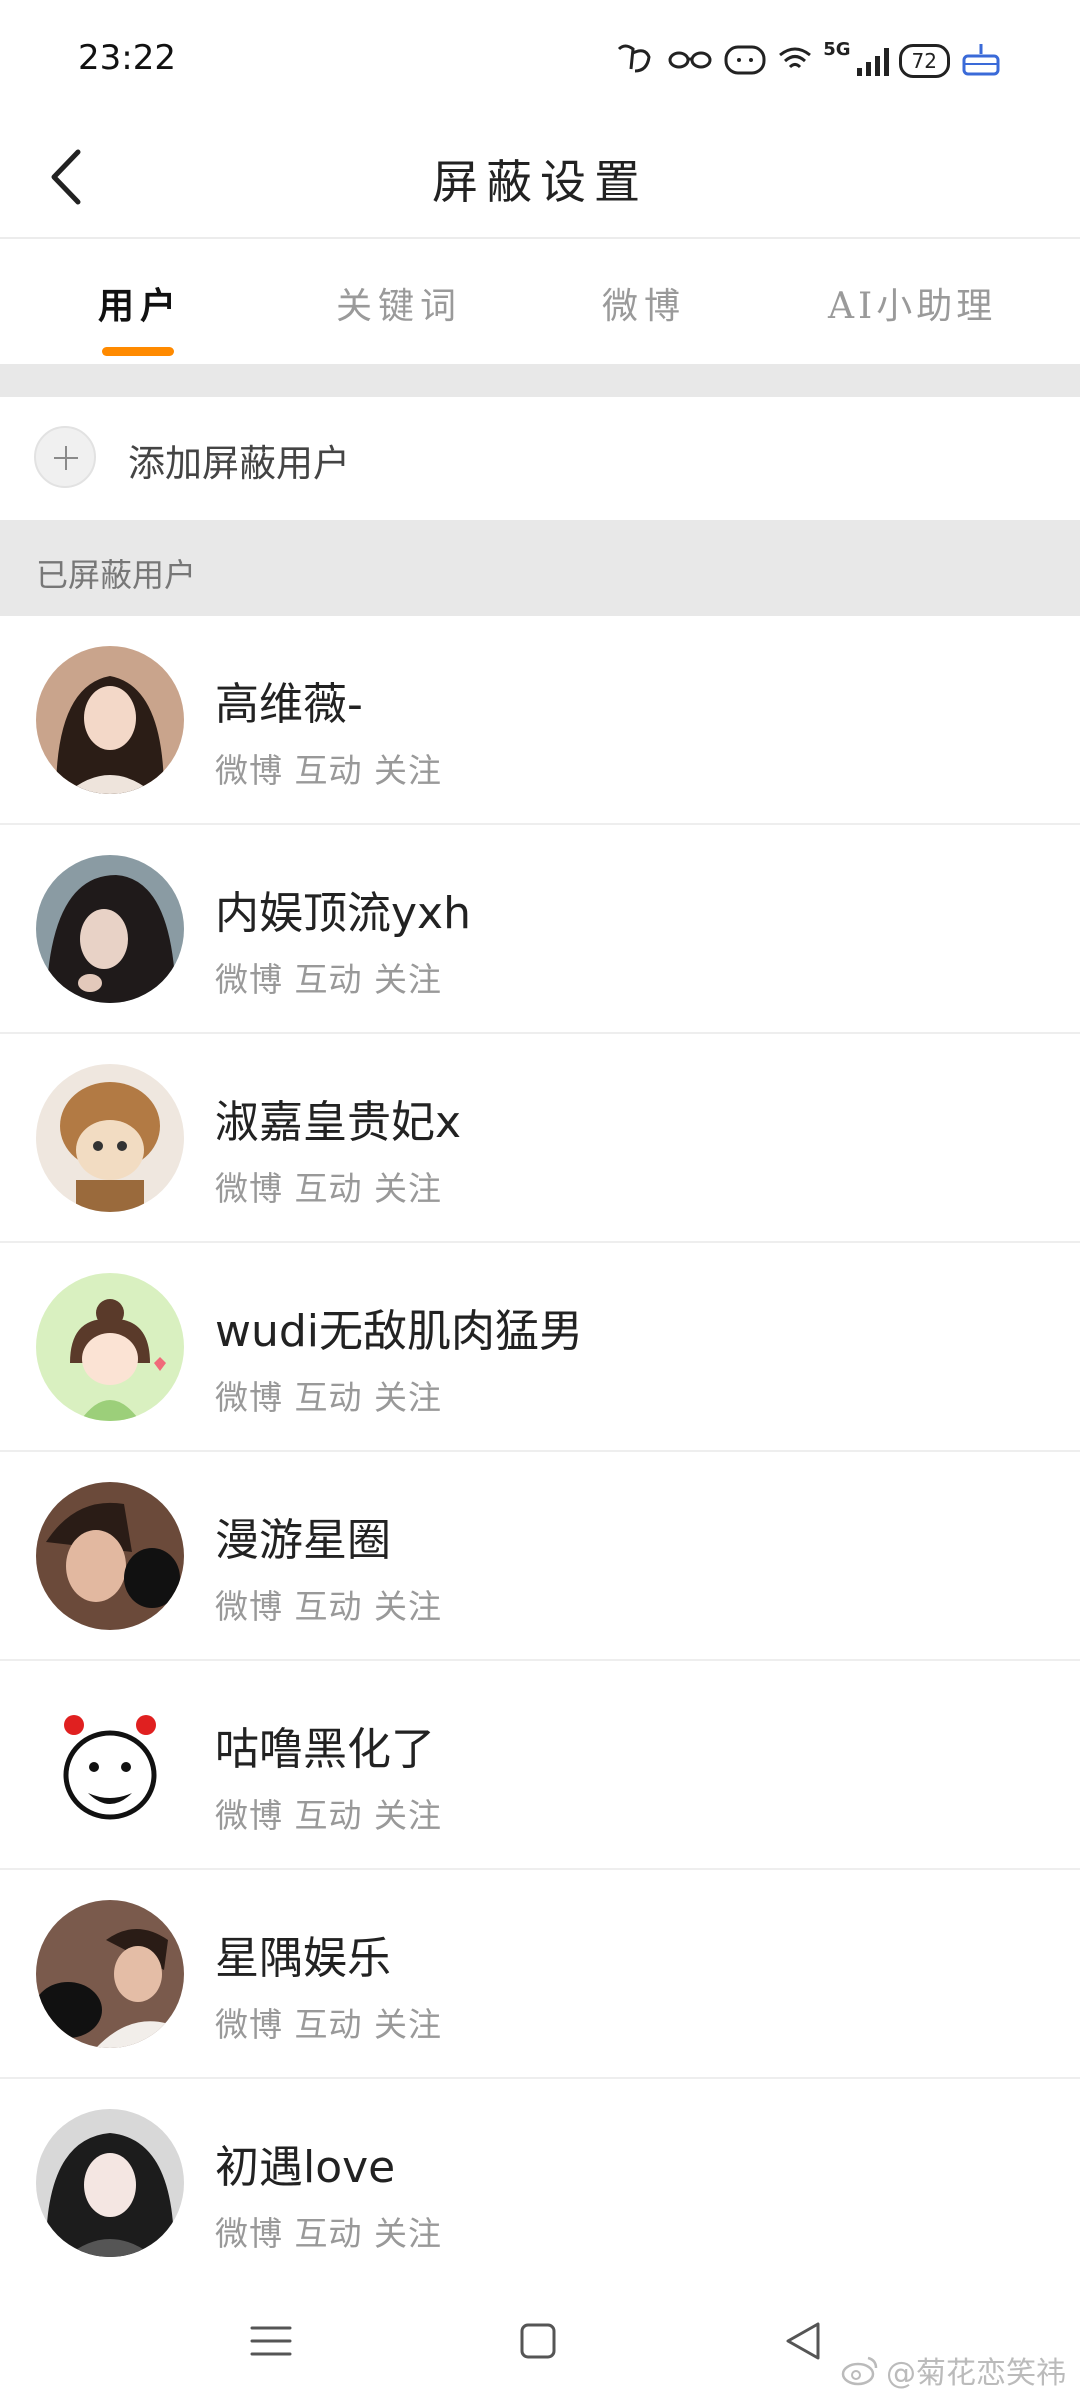 This screenshot has width=1080, height=2400. Describe the element at coordinates (540, 1556) in the screenshot. I see `blocked-user-row: 漫游星圈 微博 互动 关注` at that location.